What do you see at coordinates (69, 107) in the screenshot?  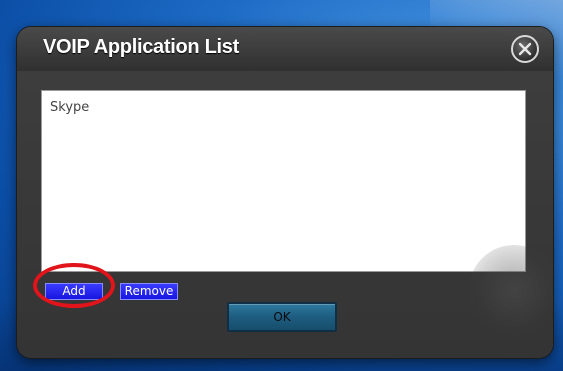 I see `list-item-skype: Skype` at bounding box center [69, 107].